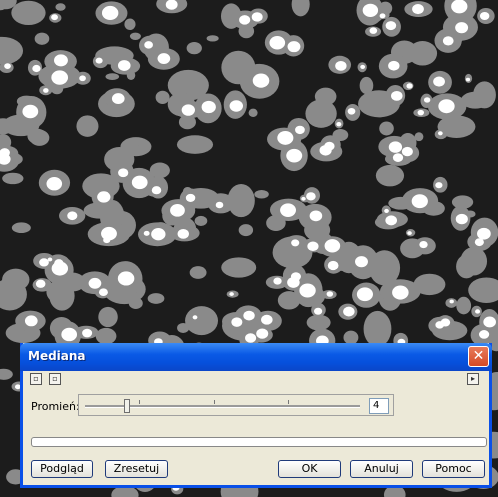 The image size is (498, 497). What do you see at coordinates (473, 379) in the screenshot?
I see `arrow-right-icon: ▸` at bounding box center [473, 379].